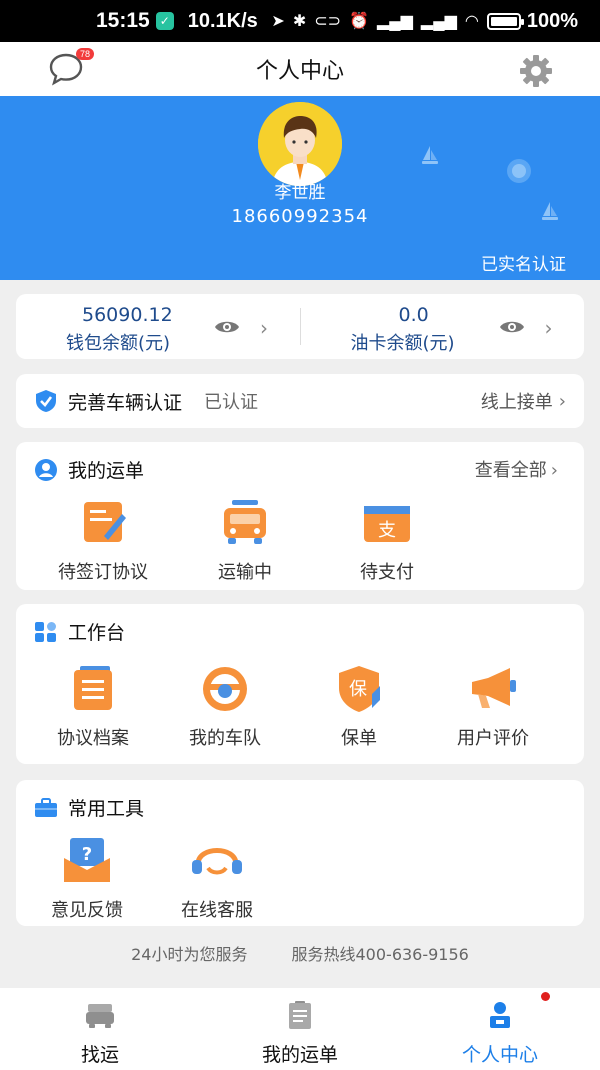 The image size is (600, 1070). I want to click on workbench-item-policy: 保 保单, so click(359, 707).